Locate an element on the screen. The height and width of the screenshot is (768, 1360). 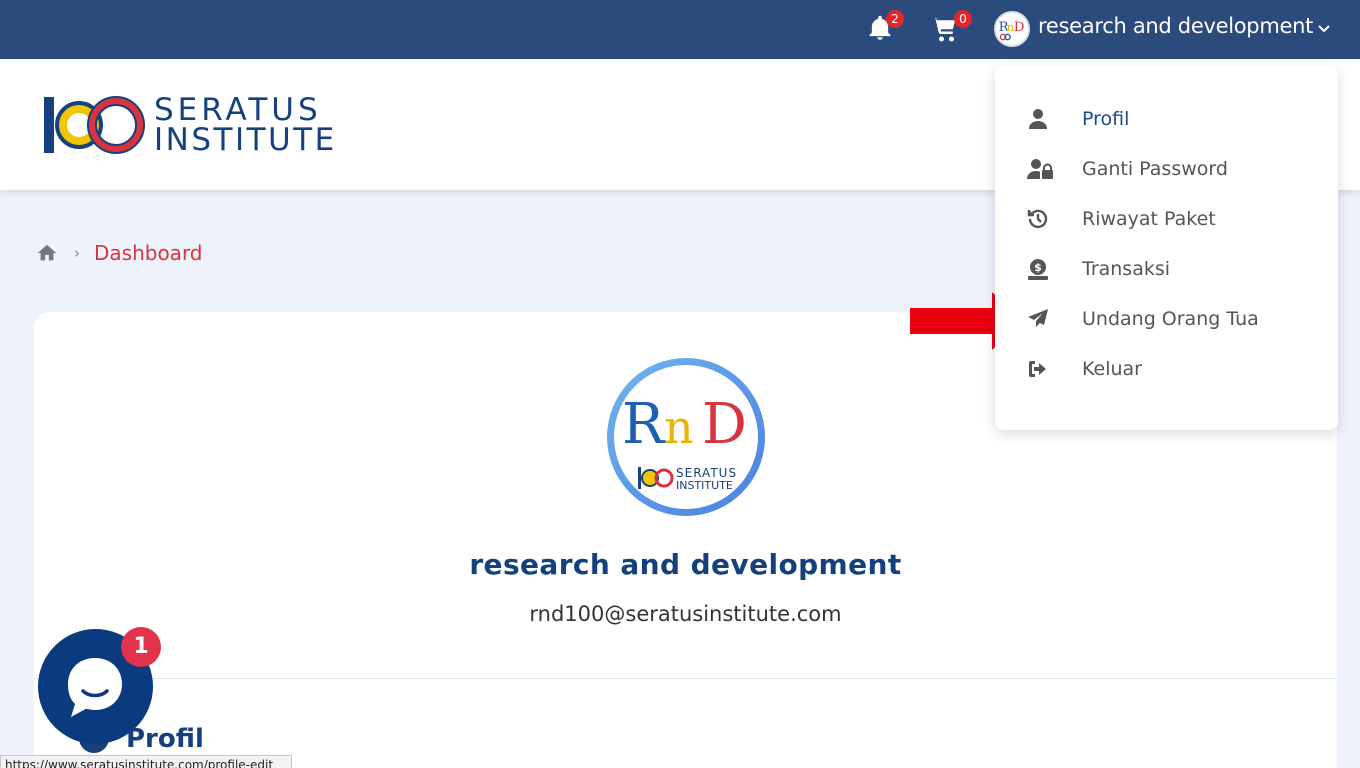
user-menu-name: research and development is located at coordinates (1175, 26).